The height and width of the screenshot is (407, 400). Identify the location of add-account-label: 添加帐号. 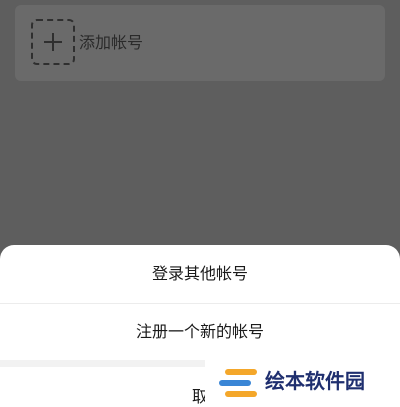
(111, 42).